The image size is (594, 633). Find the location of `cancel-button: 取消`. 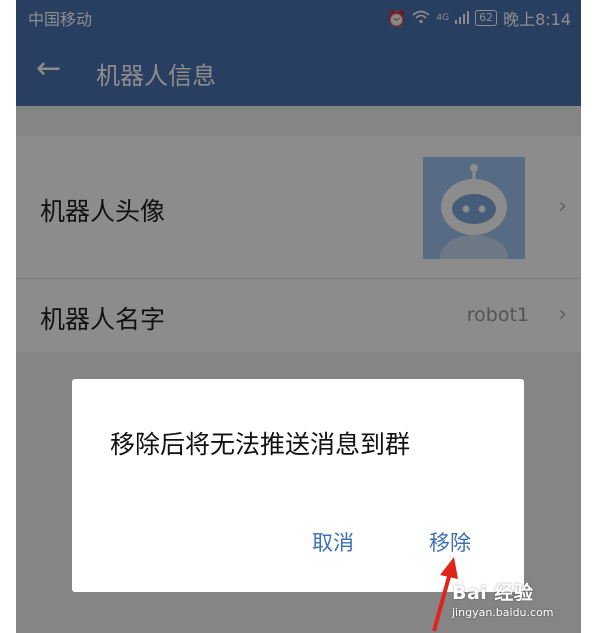

cancel-button: 取消 is located at coordinates (333, 542).